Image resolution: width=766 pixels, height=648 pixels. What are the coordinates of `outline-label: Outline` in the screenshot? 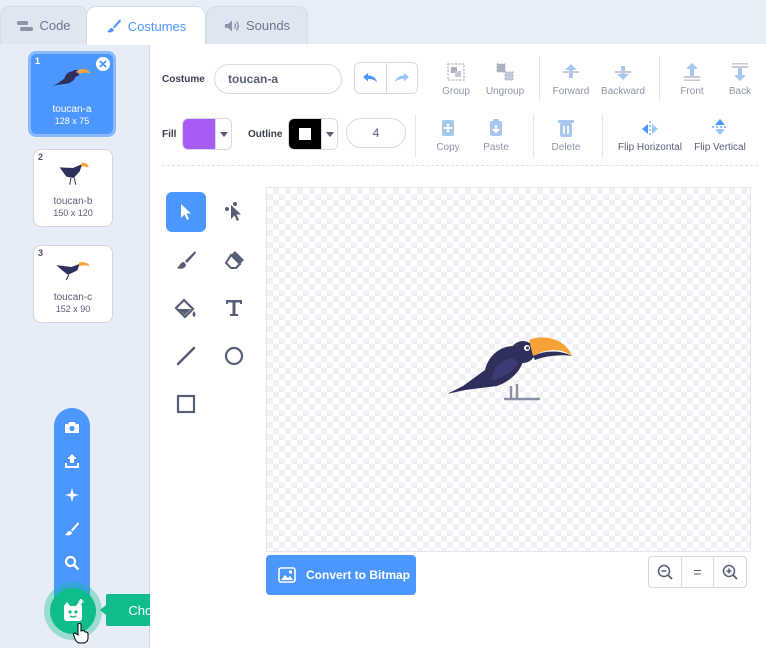 It's located at (265, 134).